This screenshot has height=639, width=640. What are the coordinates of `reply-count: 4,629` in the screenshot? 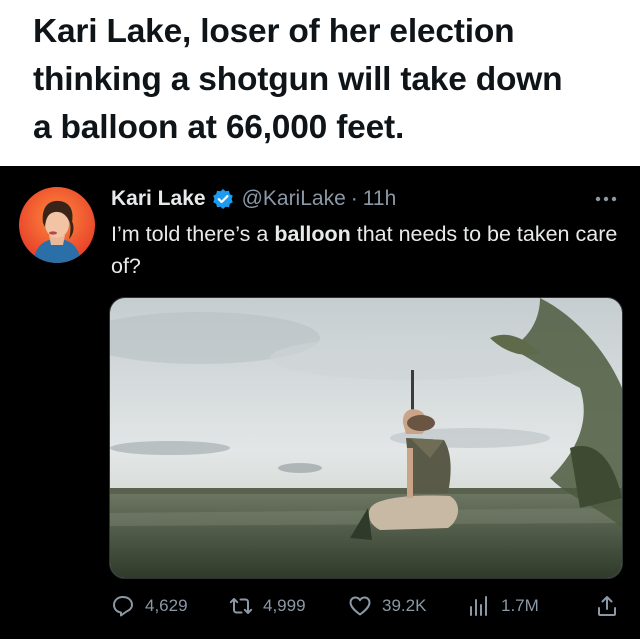 It's located at (166, 605).